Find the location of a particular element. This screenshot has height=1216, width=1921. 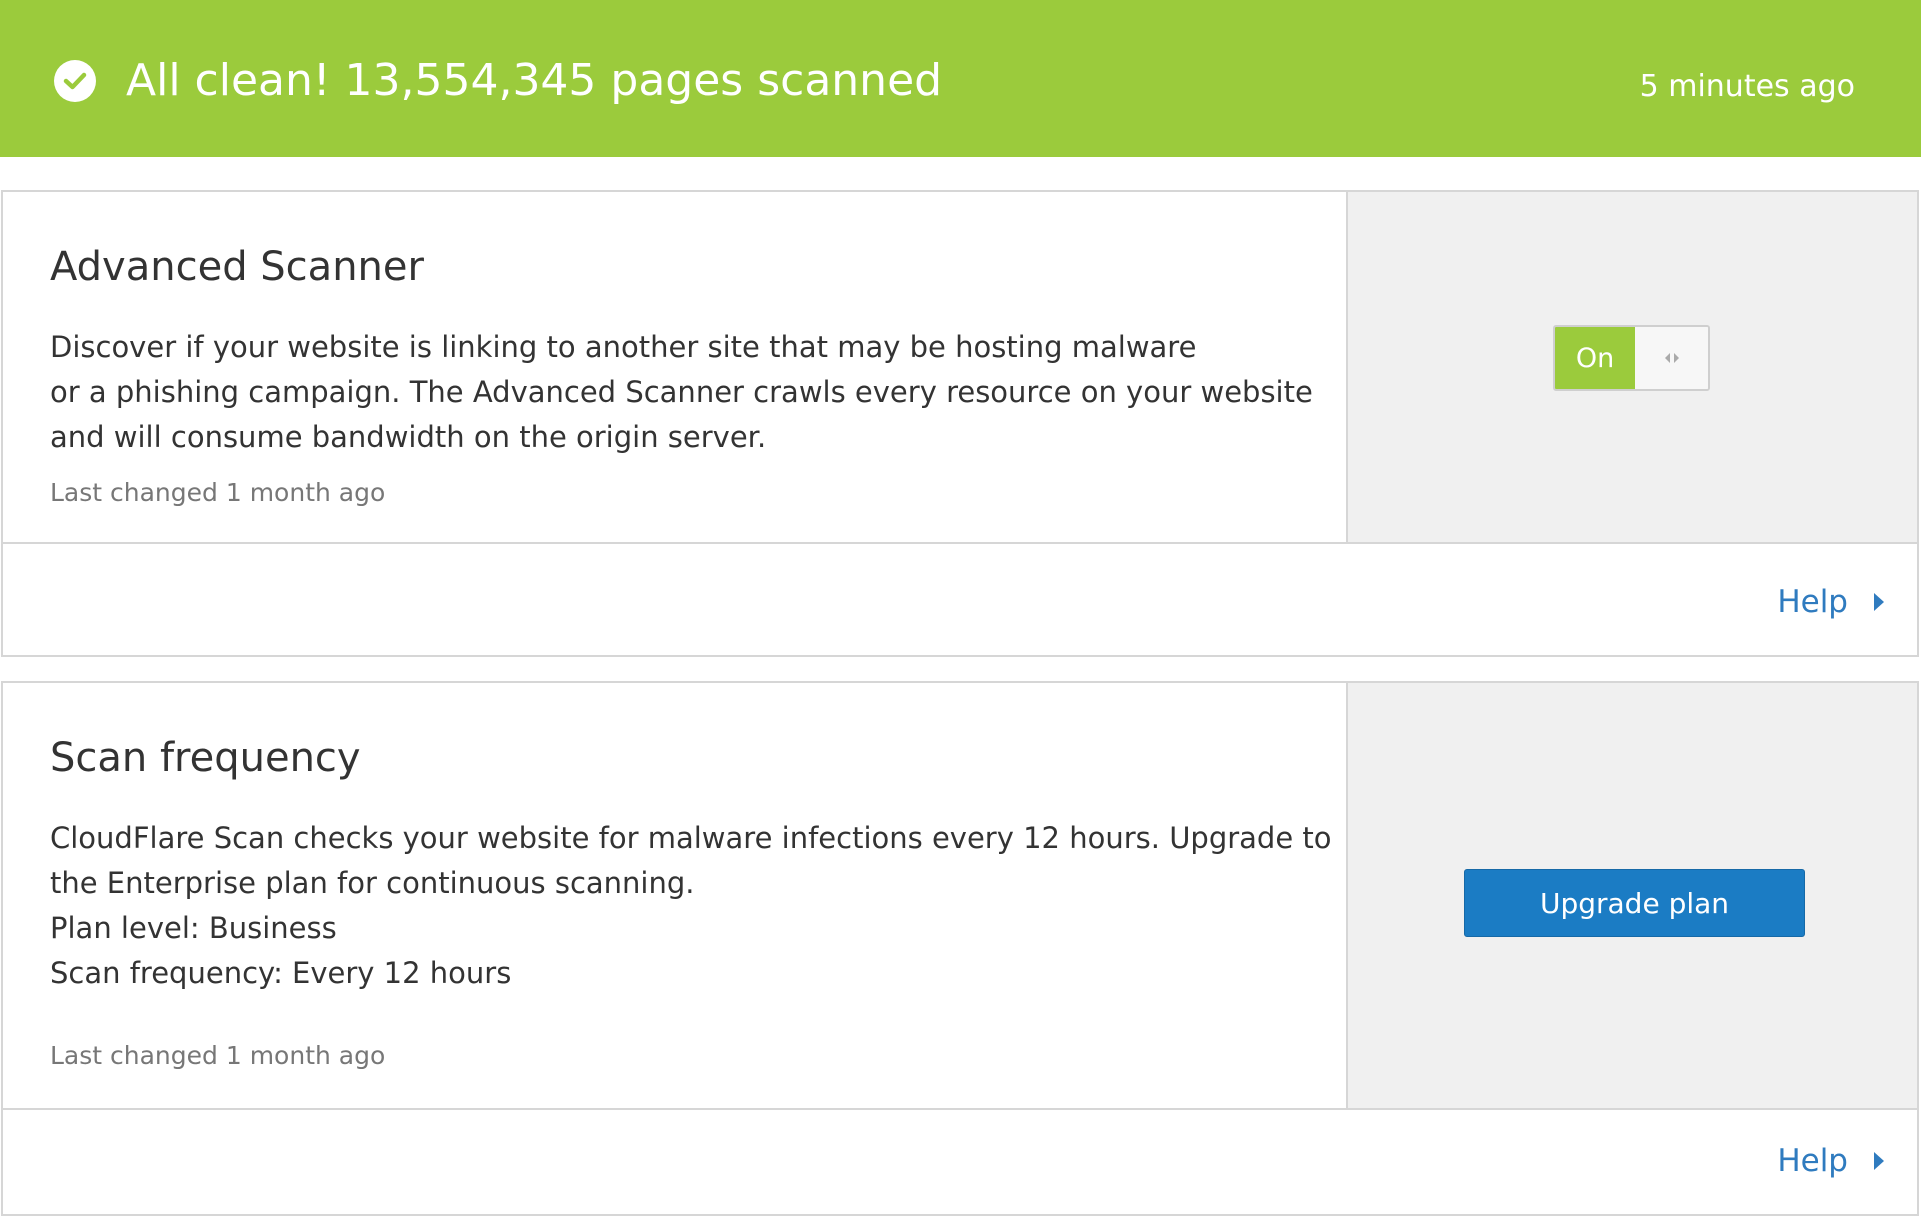

scan-timestamp: 5 minutes ago is located at coordinates (1747, 86).